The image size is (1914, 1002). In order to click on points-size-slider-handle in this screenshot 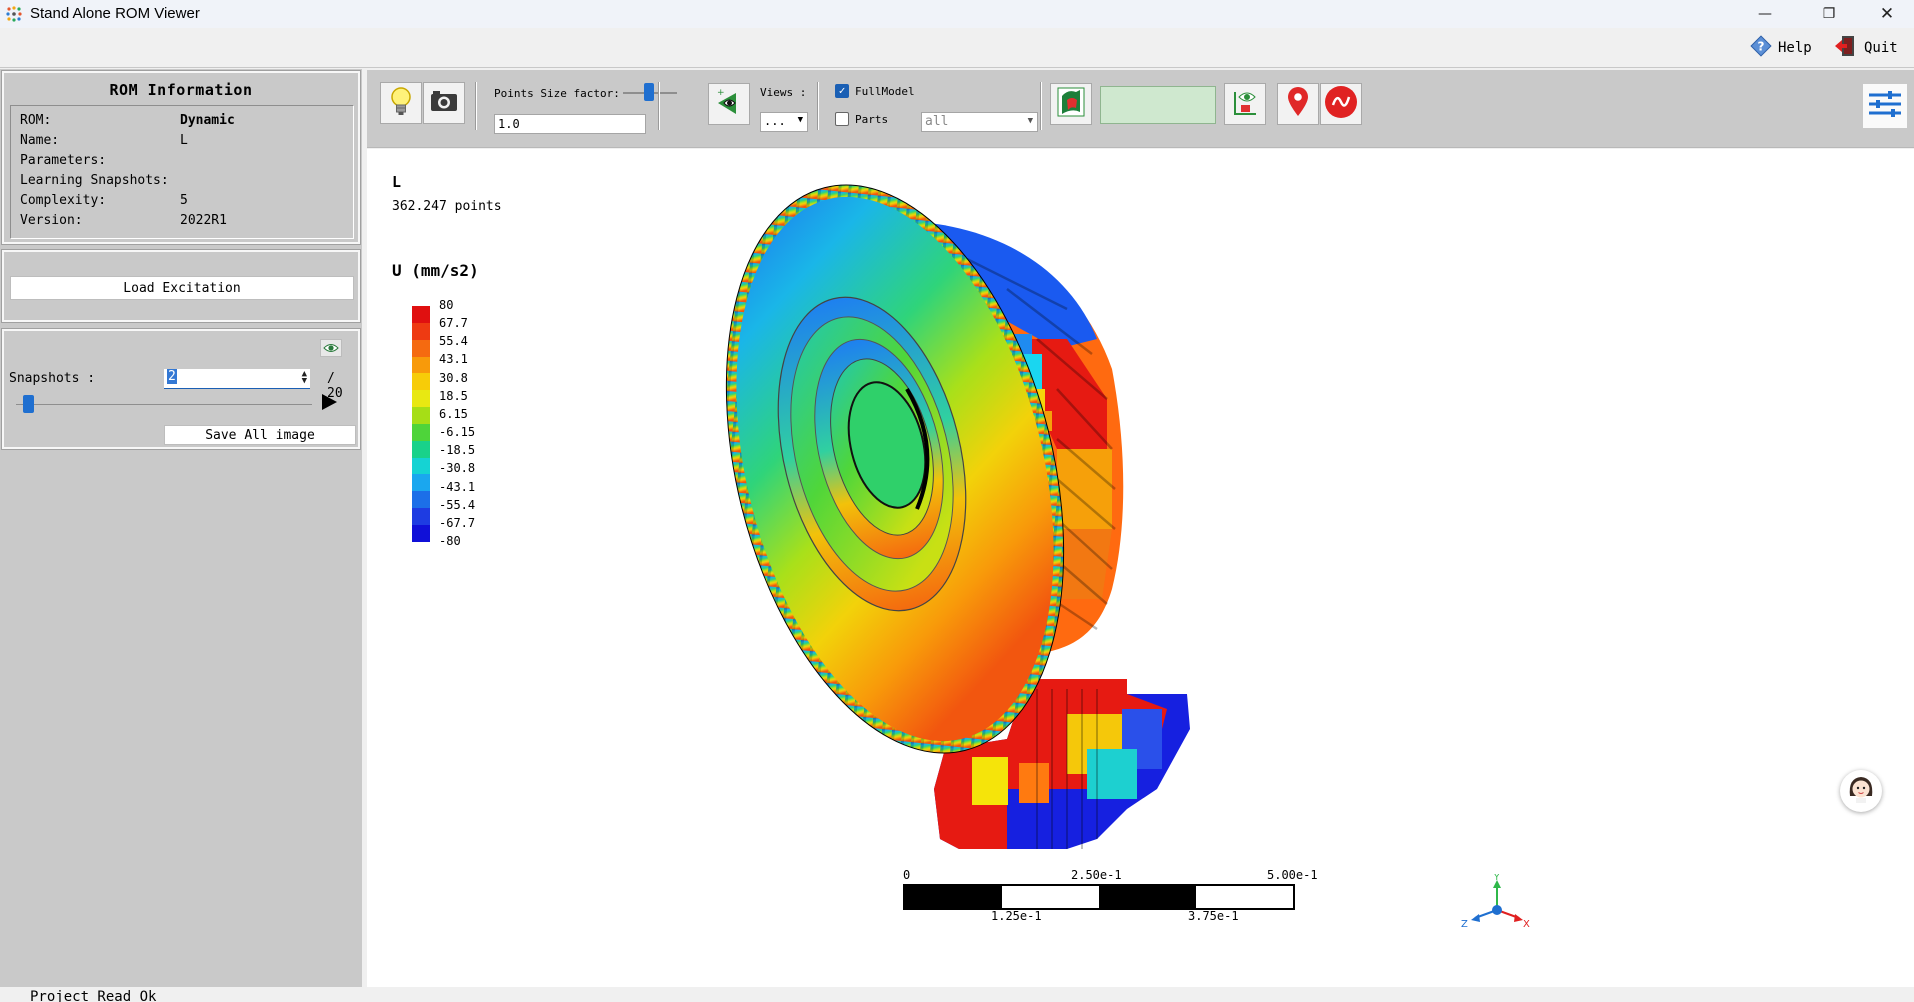, I will do `click(649, 92)`.